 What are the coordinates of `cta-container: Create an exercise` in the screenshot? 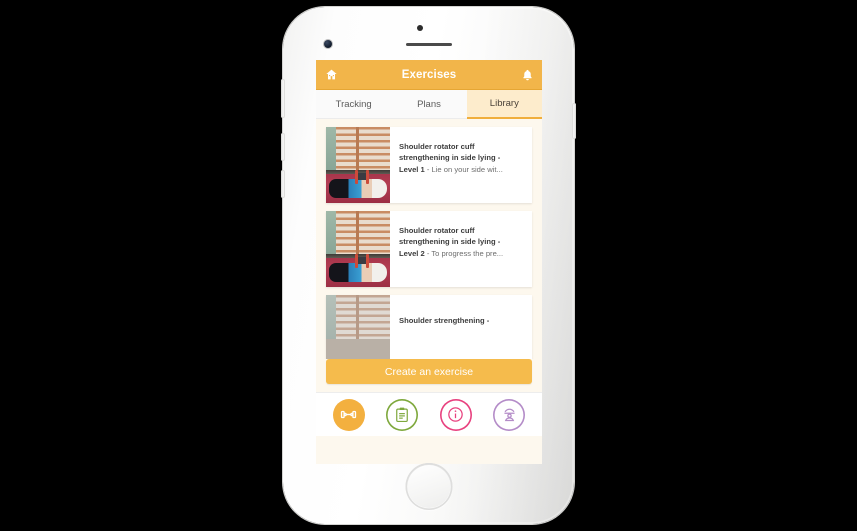 It's located at (429, 375).